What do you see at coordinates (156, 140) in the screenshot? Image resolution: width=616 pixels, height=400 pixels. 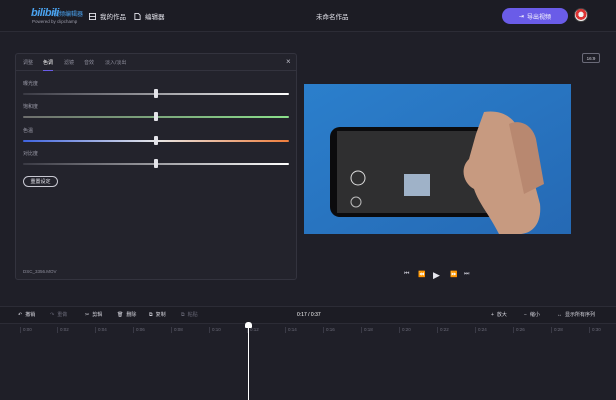 I see `temperature-slider-thumb` at bounding box center [156, 140].